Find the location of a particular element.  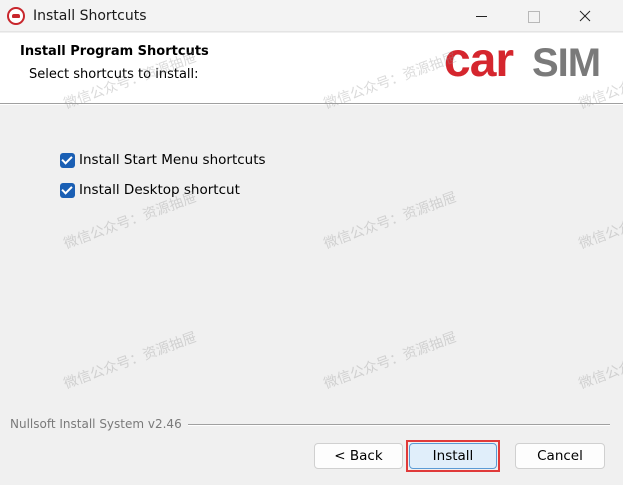

close-icon is located at coordinates (585, 16).